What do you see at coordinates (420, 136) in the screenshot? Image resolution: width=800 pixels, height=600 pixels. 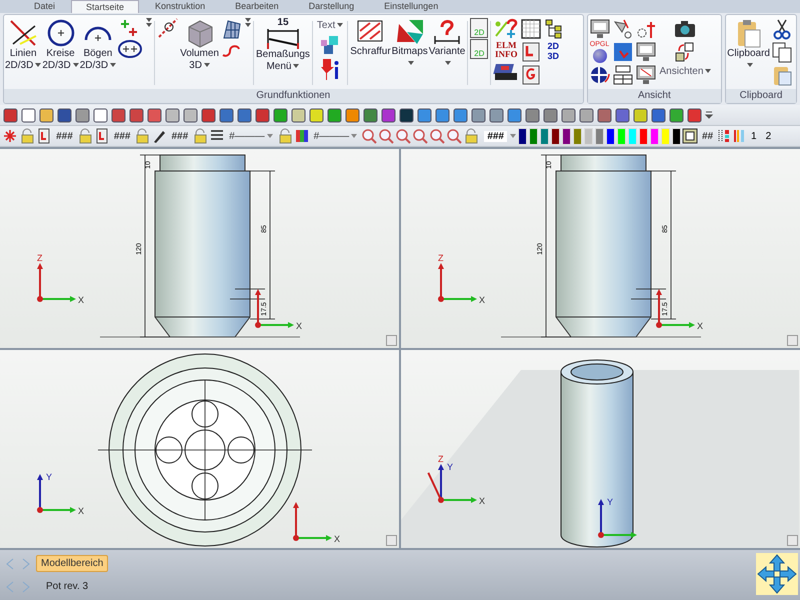 I see `zoom-in-icon` at bounding box center [420, 136].